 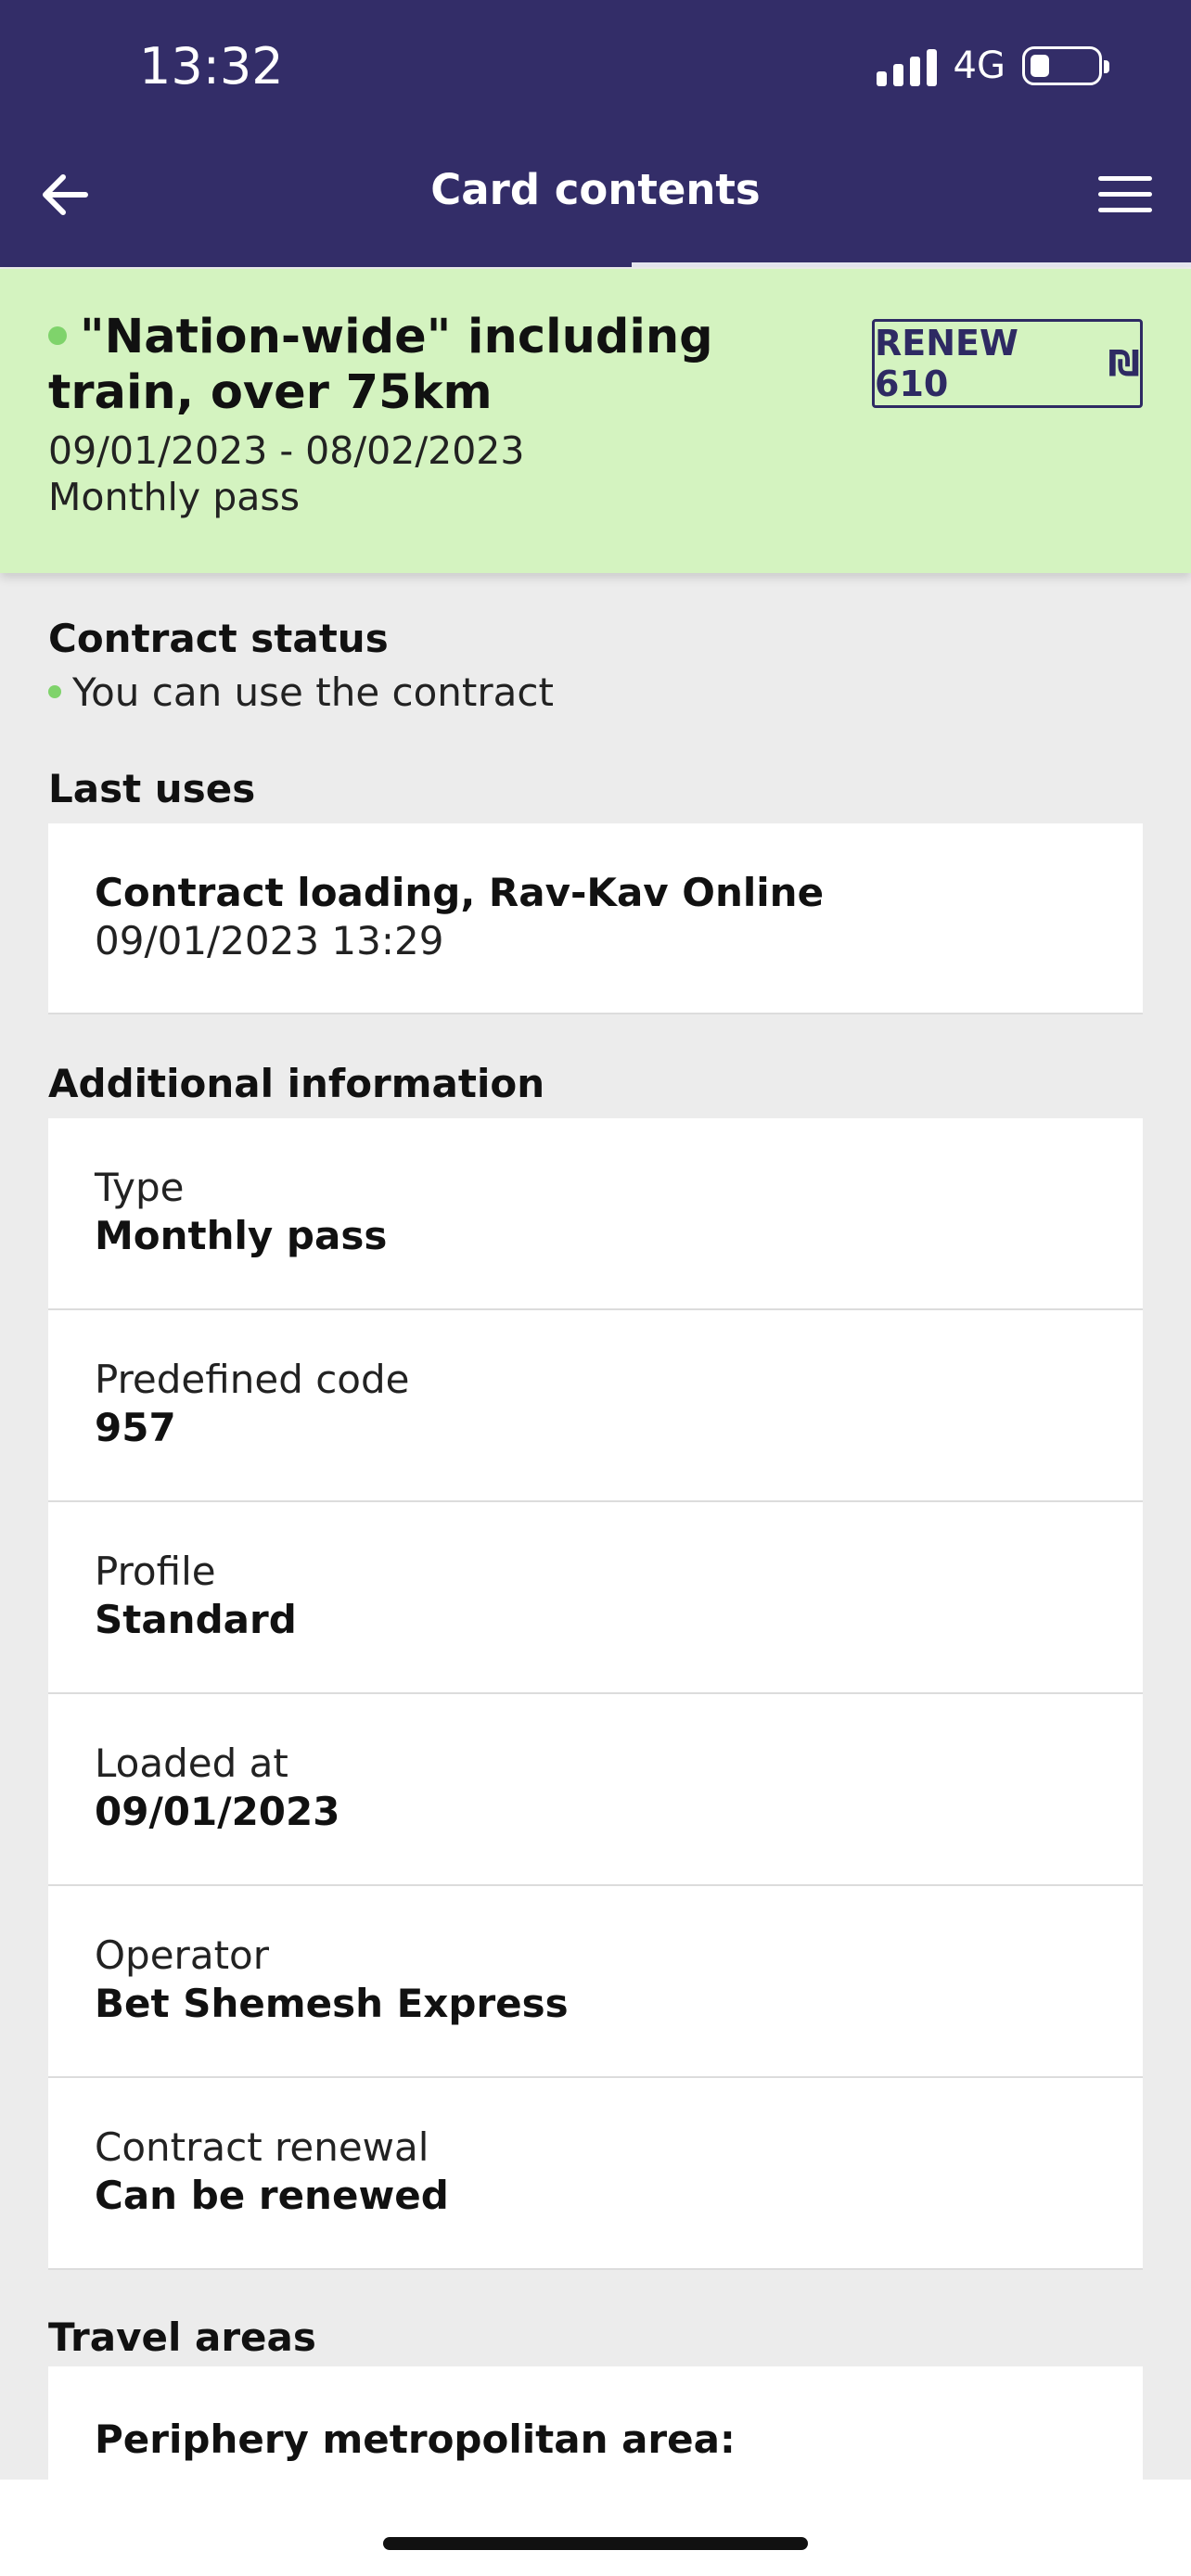 I want to click on info-value: Can be renewed, so click(x=272, y=2195).